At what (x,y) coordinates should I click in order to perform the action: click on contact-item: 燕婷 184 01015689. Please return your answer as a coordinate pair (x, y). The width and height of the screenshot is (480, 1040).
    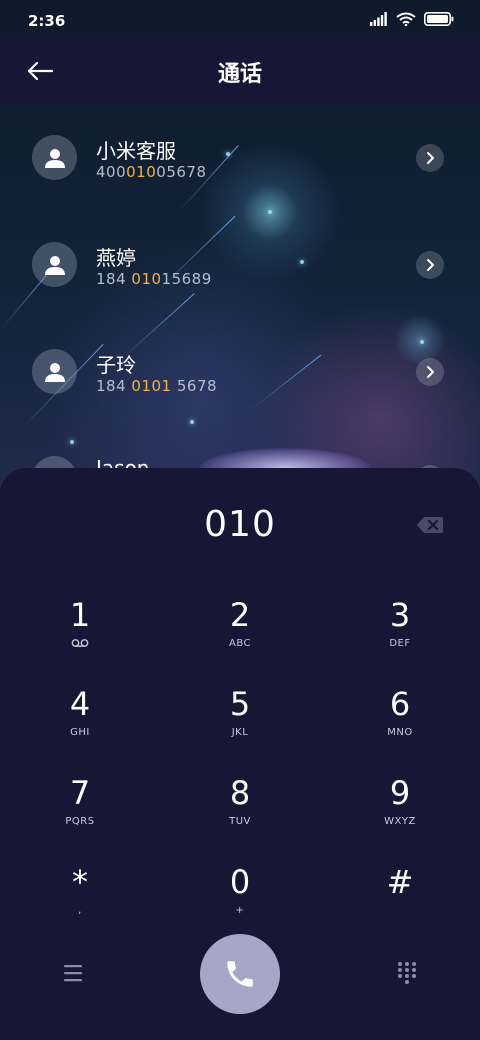
    Looking at the image, I should click on (240, 287).